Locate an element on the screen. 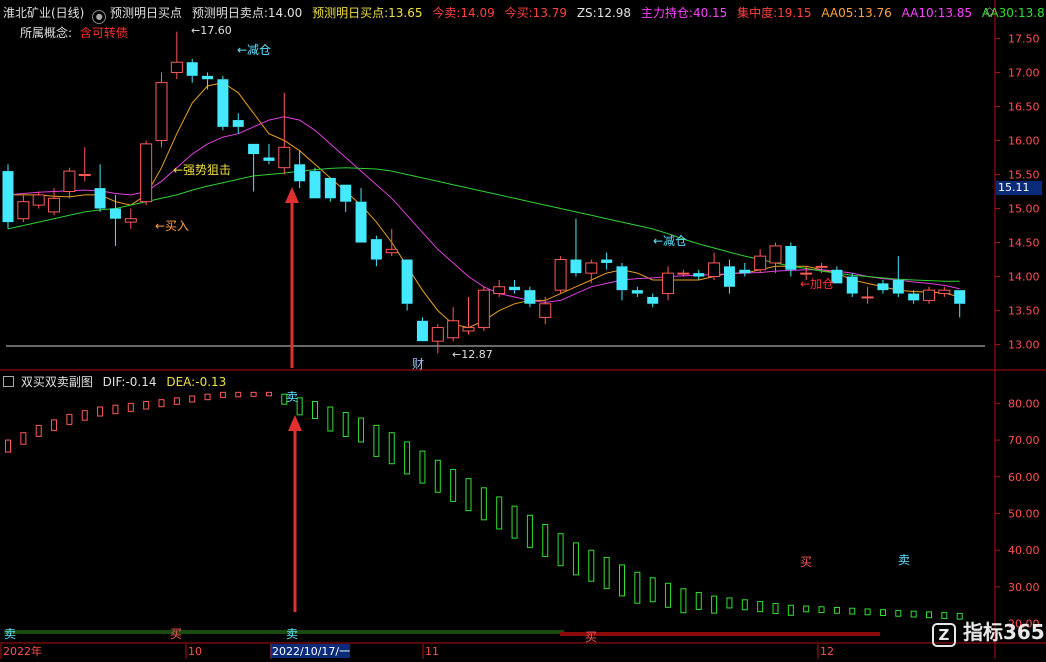  expand-icon: ◇ is located at coordinates (989, 11).